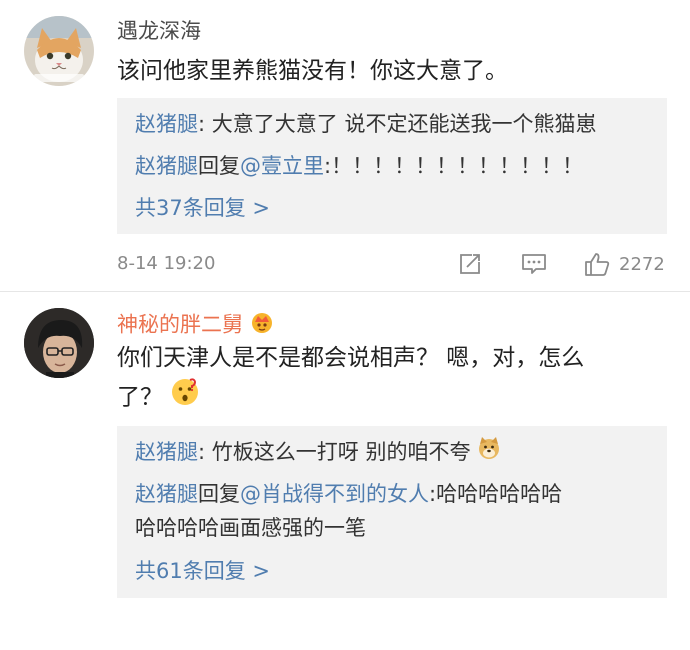  Describe the element at coordinates (250, 528) in the screenshot. I see `reply-content-continued: 哈哈哈哈画面感强的一笔` at that location.